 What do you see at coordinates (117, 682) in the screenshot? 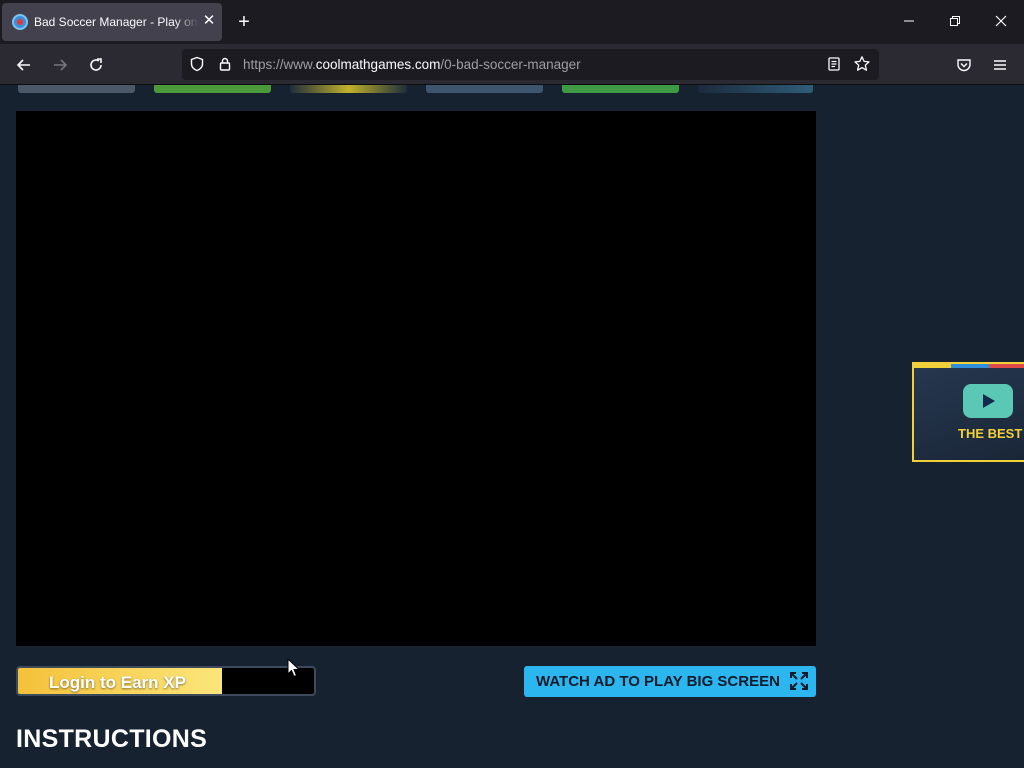
I see `xp-label: Login to Earn XP` at bounding box center [117, 682].